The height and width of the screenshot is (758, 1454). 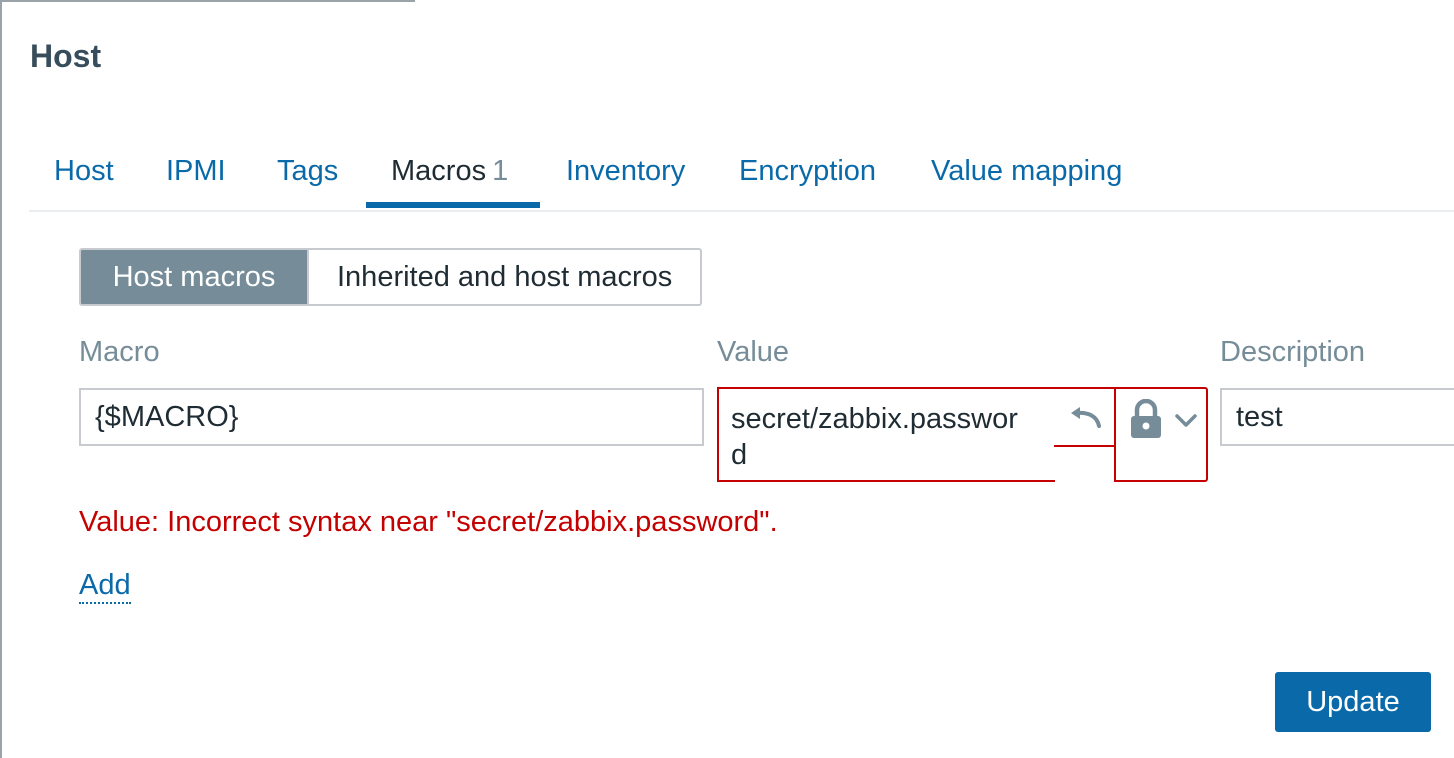 I want to click on macro-input: {$MACRO}, so click(x=391, y=417).